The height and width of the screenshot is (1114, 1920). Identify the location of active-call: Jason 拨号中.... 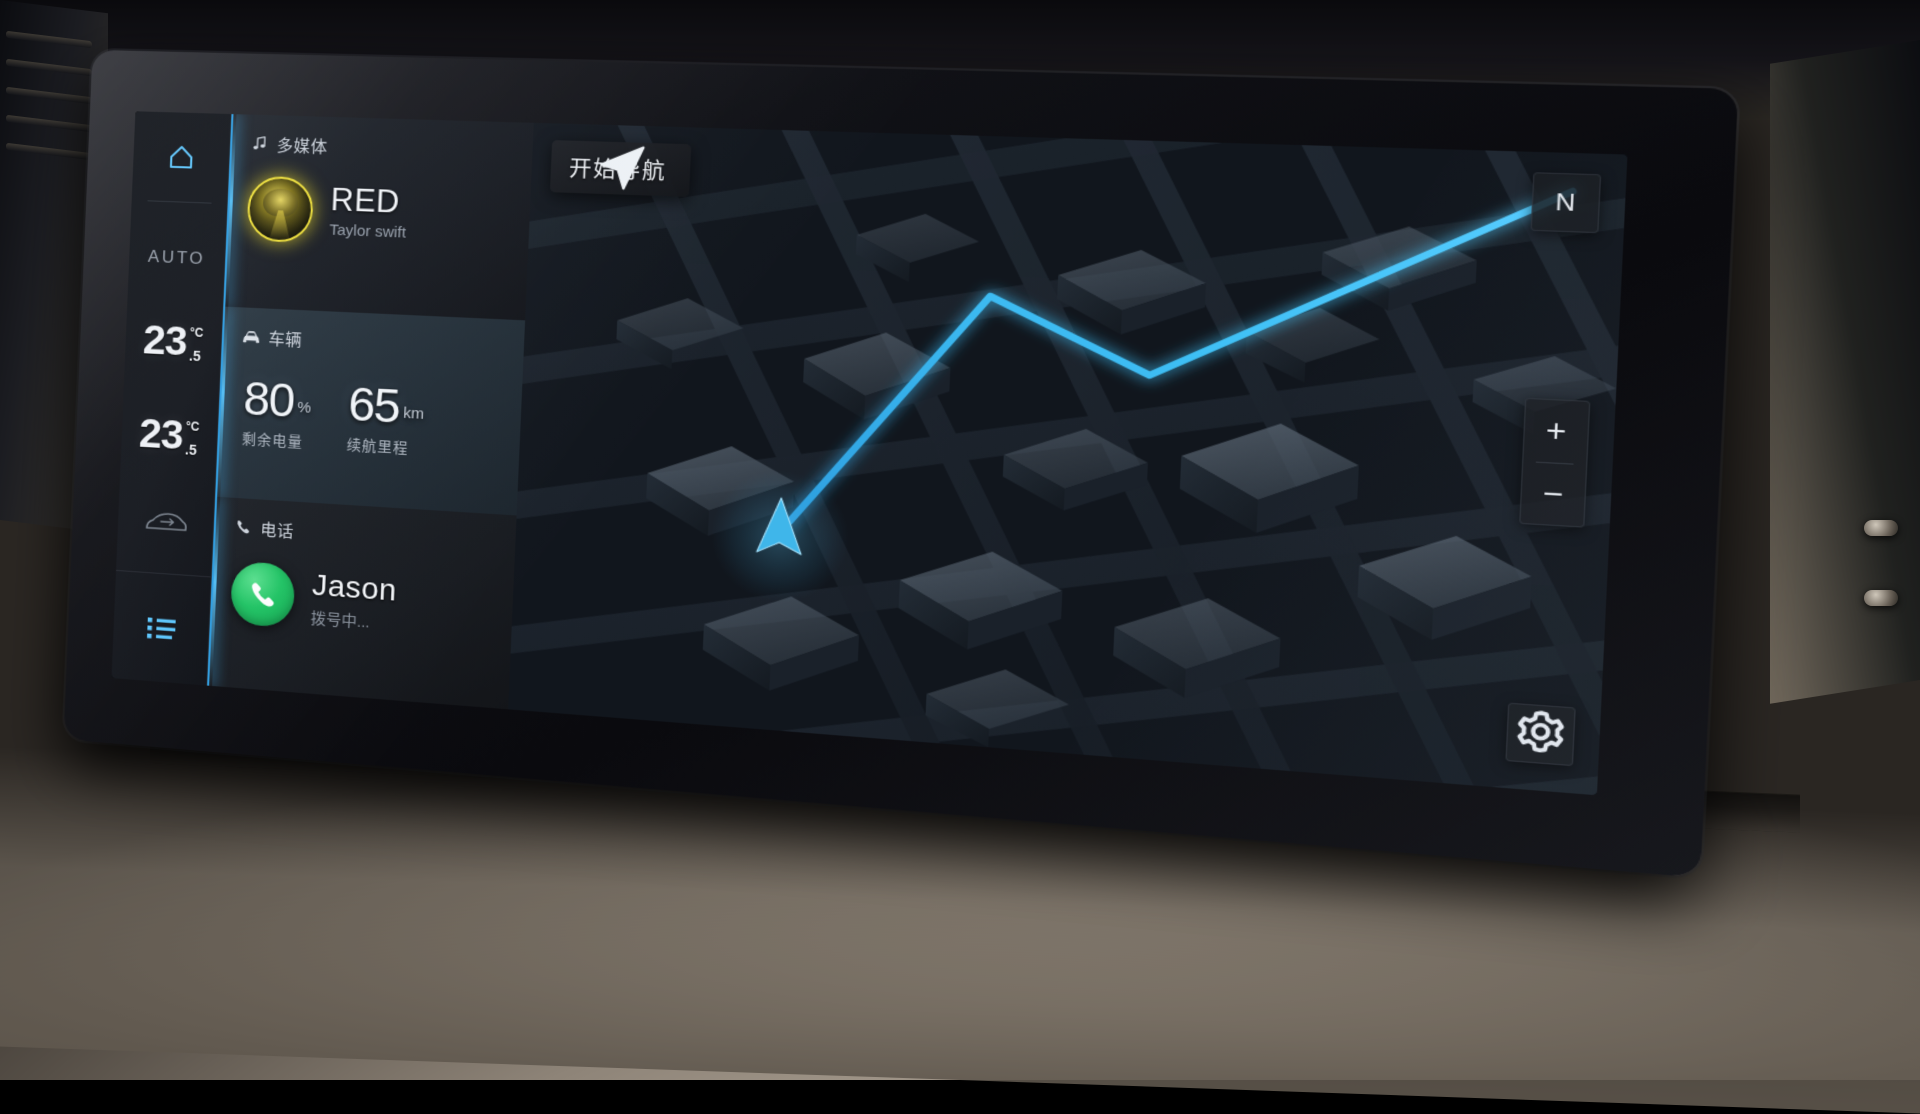
(362, 602).